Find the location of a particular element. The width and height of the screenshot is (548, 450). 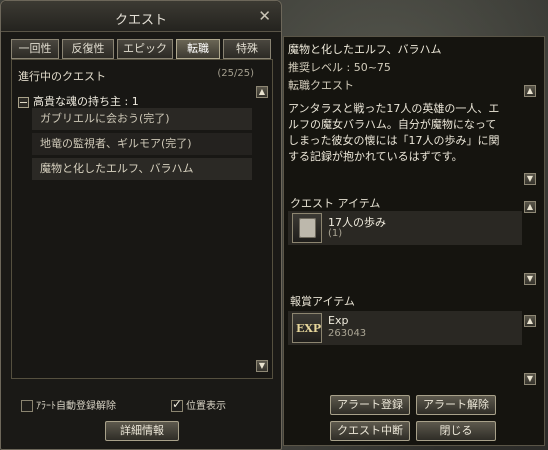

tab-repeatable: 反復性 is located at coordinates (88, 49).